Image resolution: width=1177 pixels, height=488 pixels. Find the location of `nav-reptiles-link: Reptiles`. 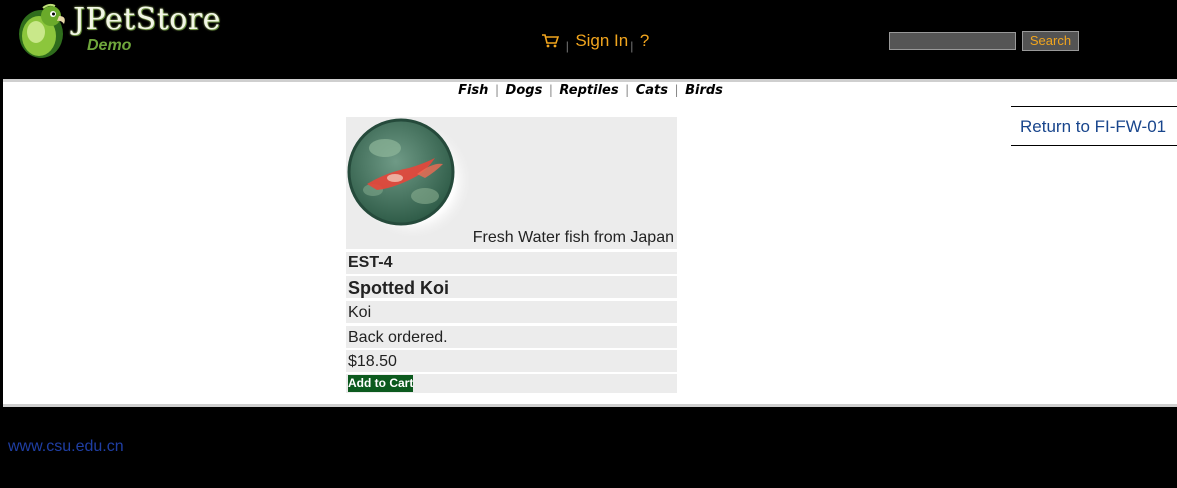

nav-reptiles-link: Reptiles is located at coordinates (588, 90).